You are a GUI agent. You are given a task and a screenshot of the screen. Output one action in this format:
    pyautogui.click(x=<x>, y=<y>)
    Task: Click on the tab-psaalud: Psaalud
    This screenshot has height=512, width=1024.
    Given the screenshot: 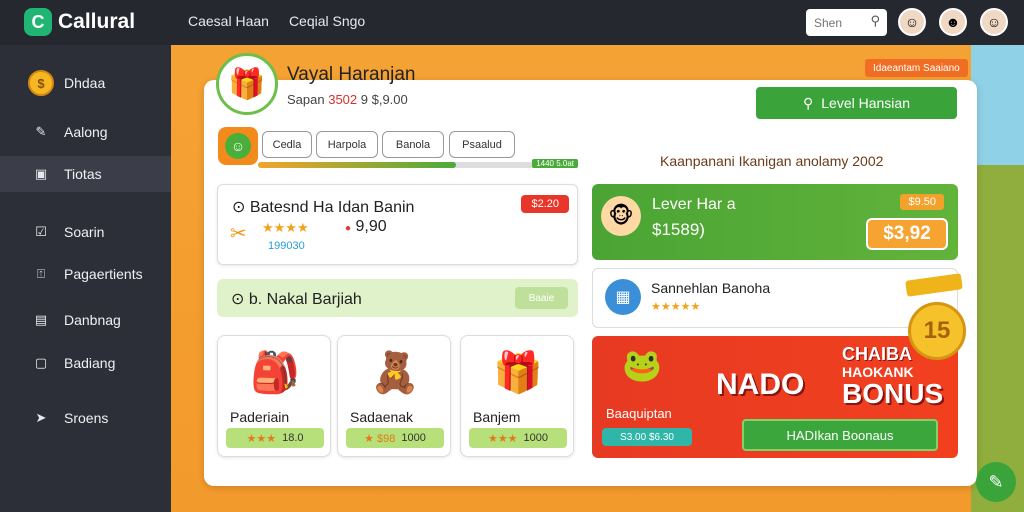 What is the action you would take?
    pyautogui.click(x=482, y=144)
    